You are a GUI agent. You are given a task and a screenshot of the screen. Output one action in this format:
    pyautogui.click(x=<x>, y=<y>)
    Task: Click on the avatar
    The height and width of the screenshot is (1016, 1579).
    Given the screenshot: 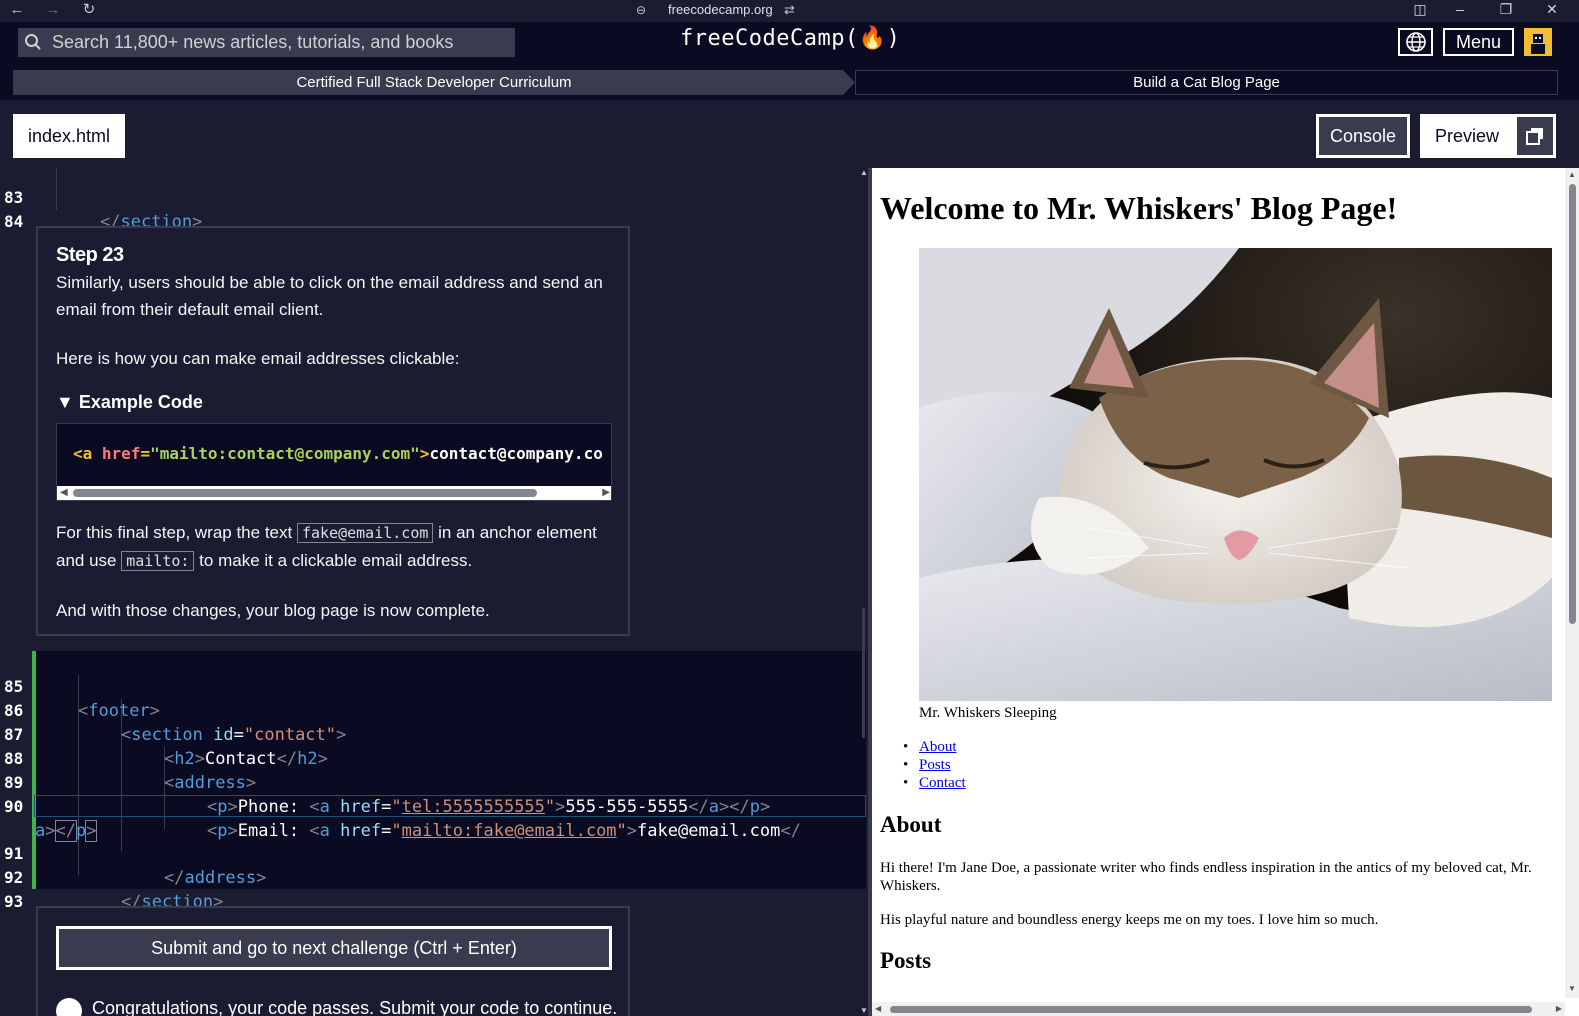 What is the action you would take?
    pyautogui.click(x=1538, y=42)
    